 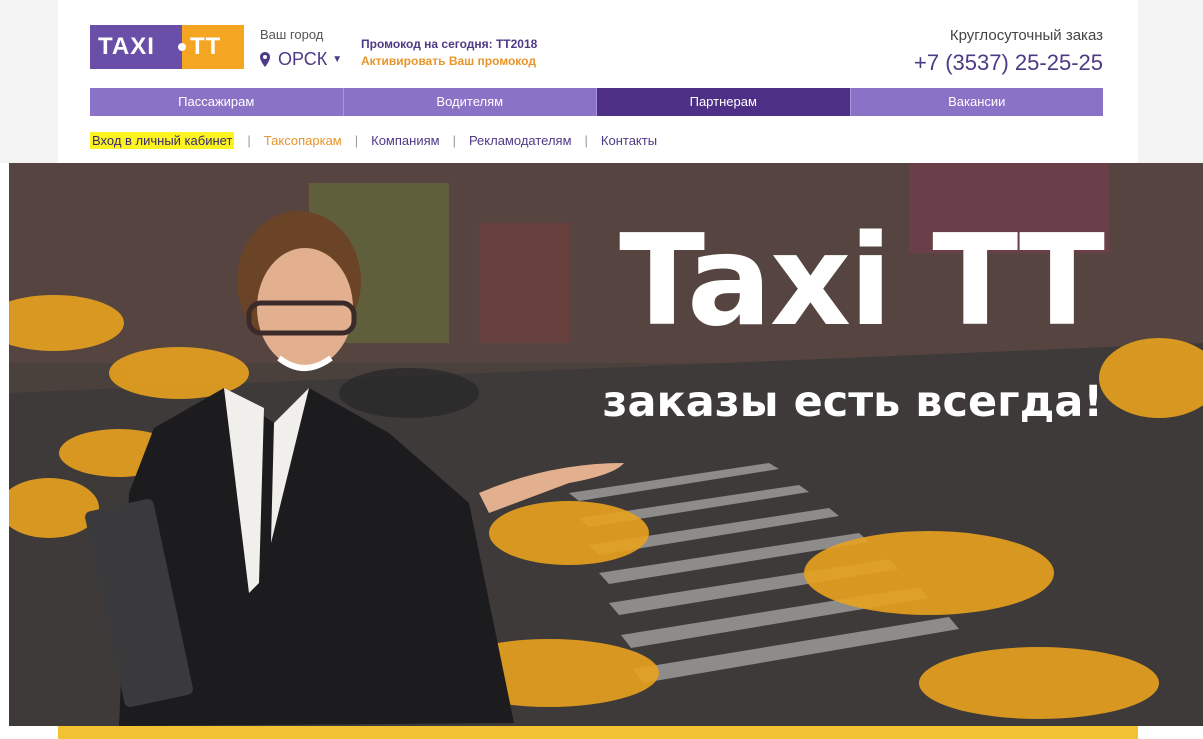 I want to click on sub-nav-contacts: Контакты, so click(x=629, y=140).